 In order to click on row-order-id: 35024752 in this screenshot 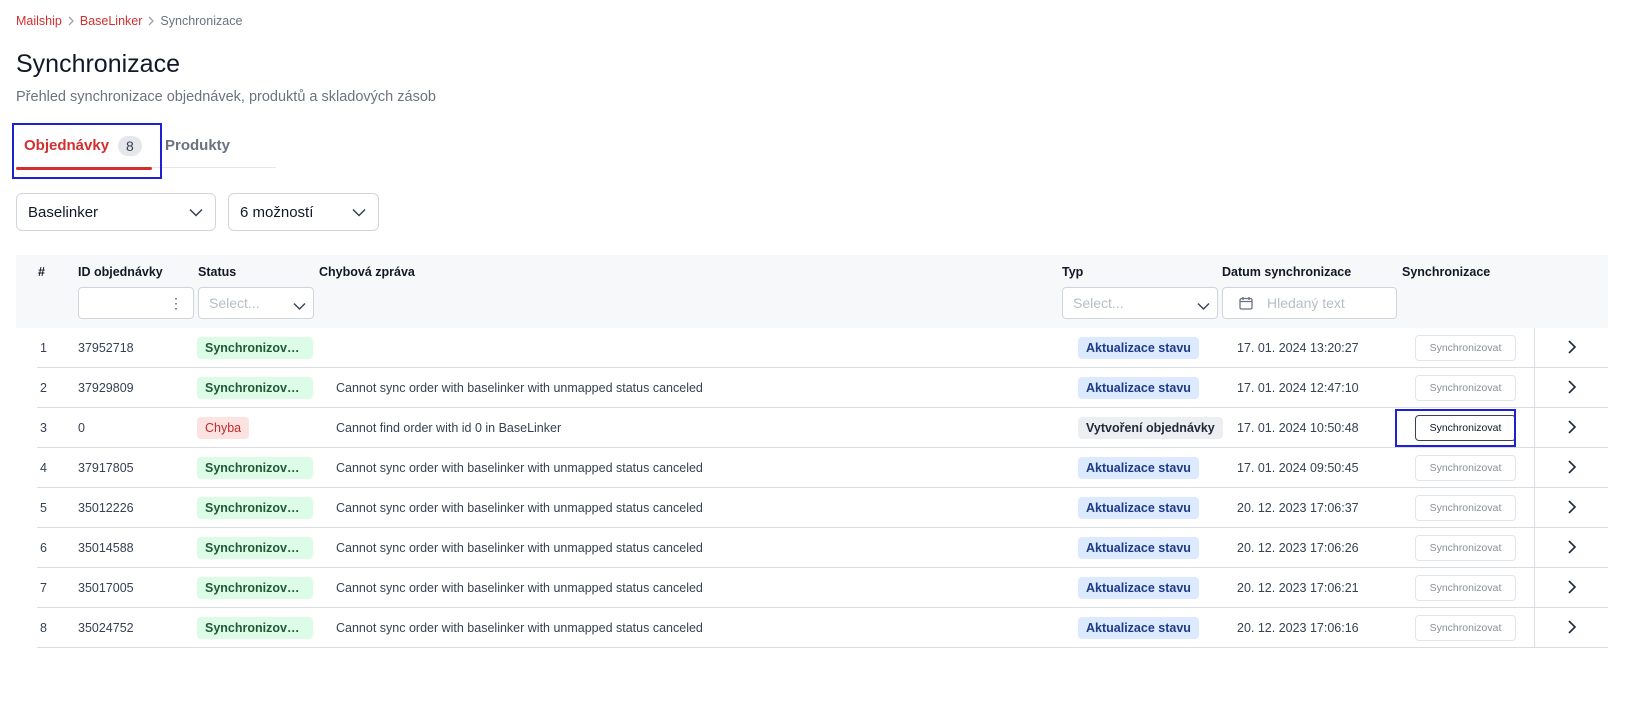, I will do `click(106, 628)`.